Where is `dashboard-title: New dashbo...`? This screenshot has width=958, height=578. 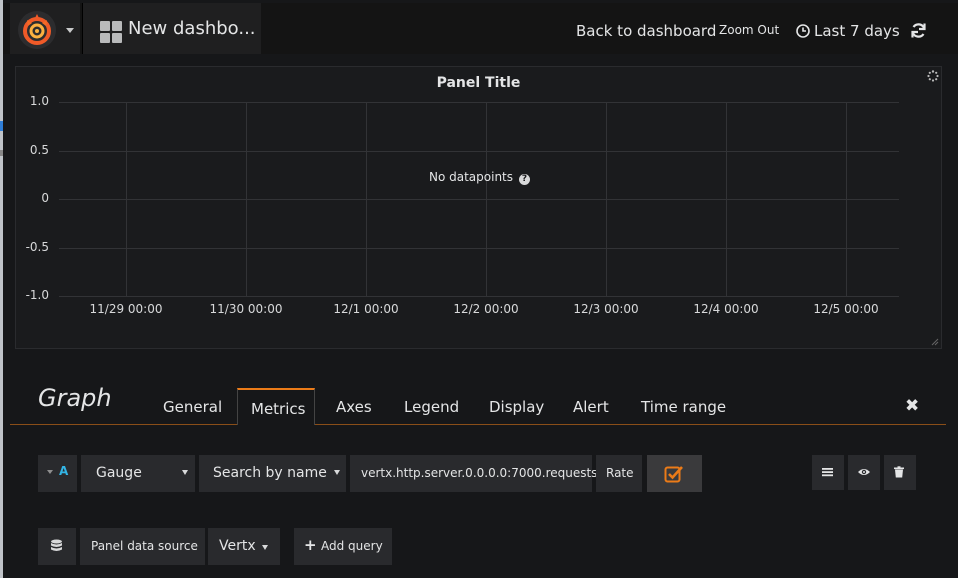
dashboard-title: New dashbo... is located at coordinates (192, 28).